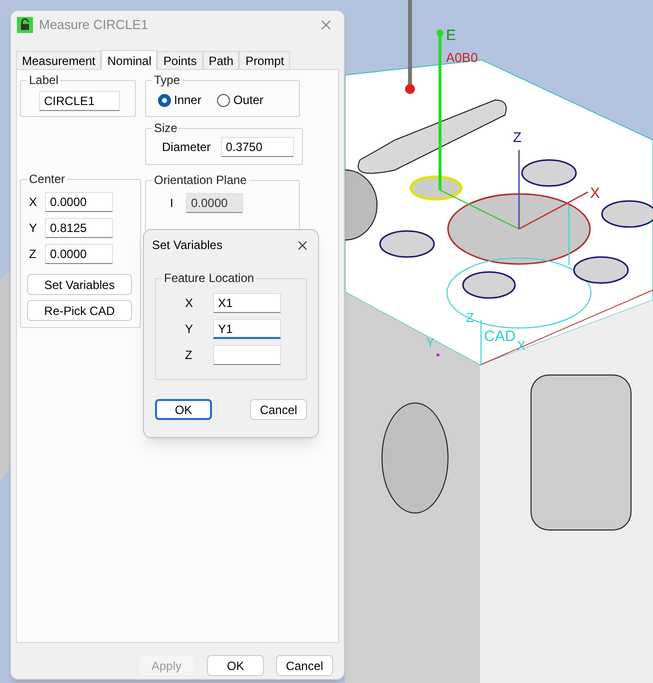 The image size is (653, 683). What do you see at coordinates (59, 60) in the screenshot?
I see `tab: Measurement` at bounding box center [59, 60].